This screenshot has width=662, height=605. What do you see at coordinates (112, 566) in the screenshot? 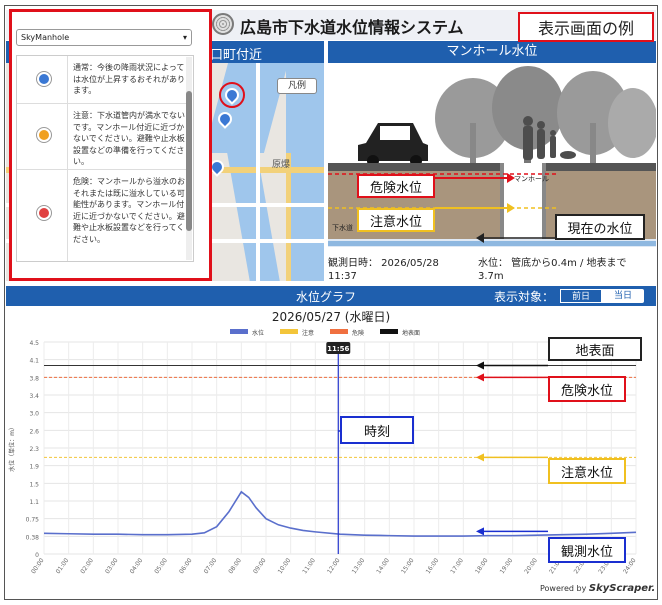
I see `x-tick-label: 03:00` at bounding box center [112, 566].